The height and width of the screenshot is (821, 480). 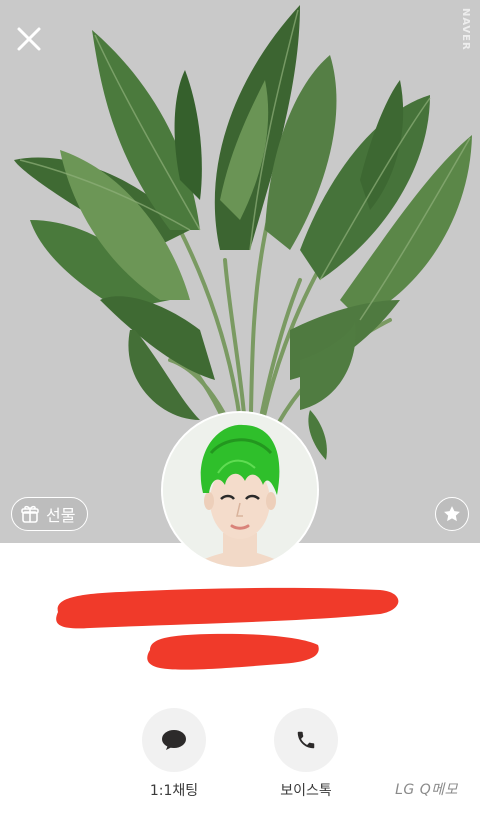 I want to click on voice-talk-circle, so click(x=306, y=740).